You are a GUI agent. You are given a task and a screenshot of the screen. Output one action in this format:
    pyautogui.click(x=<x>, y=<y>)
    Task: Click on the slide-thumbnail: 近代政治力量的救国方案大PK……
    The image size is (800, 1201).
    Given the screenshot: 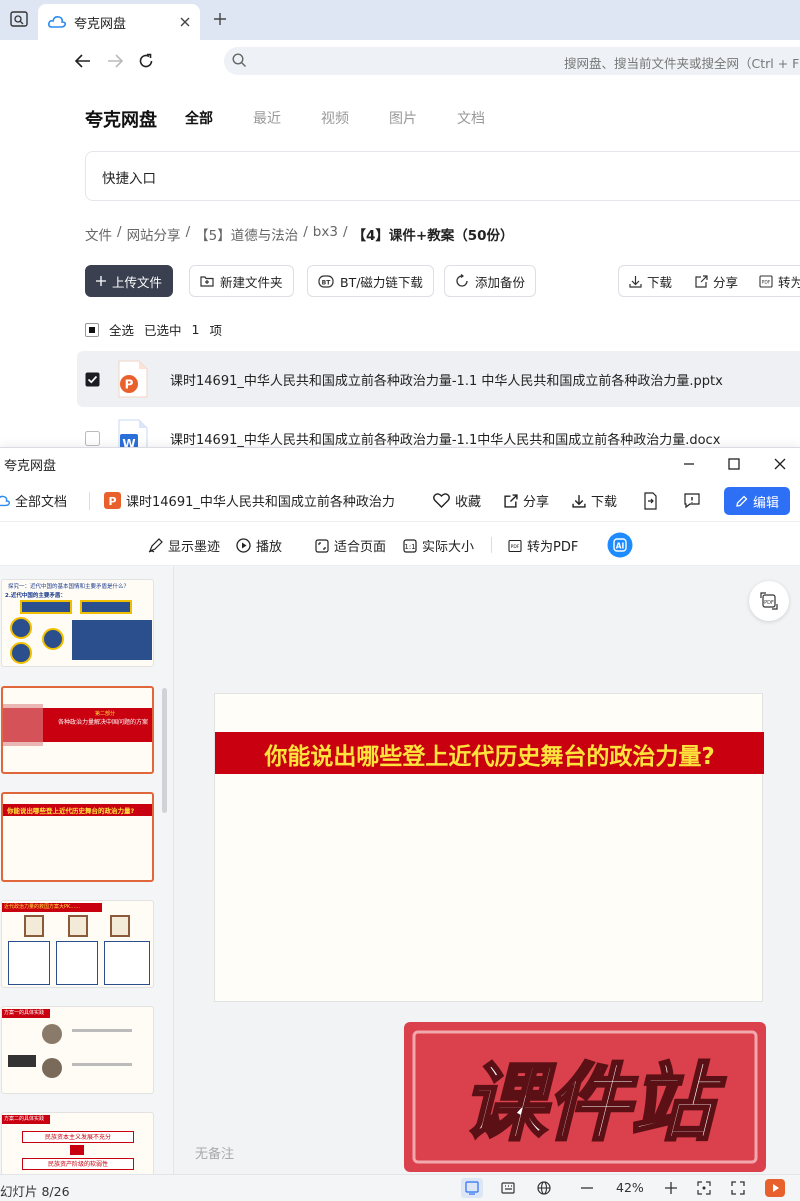 What is the action you would take?
    pyautogui.click(x=77, y=944)
    